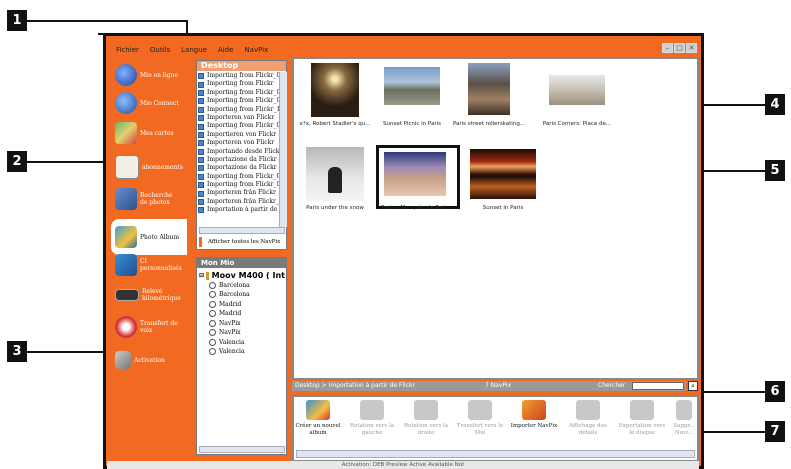 The width and height of the screenshot is (791, 469). I want to click on photo-silhouette, so click(335, 180).